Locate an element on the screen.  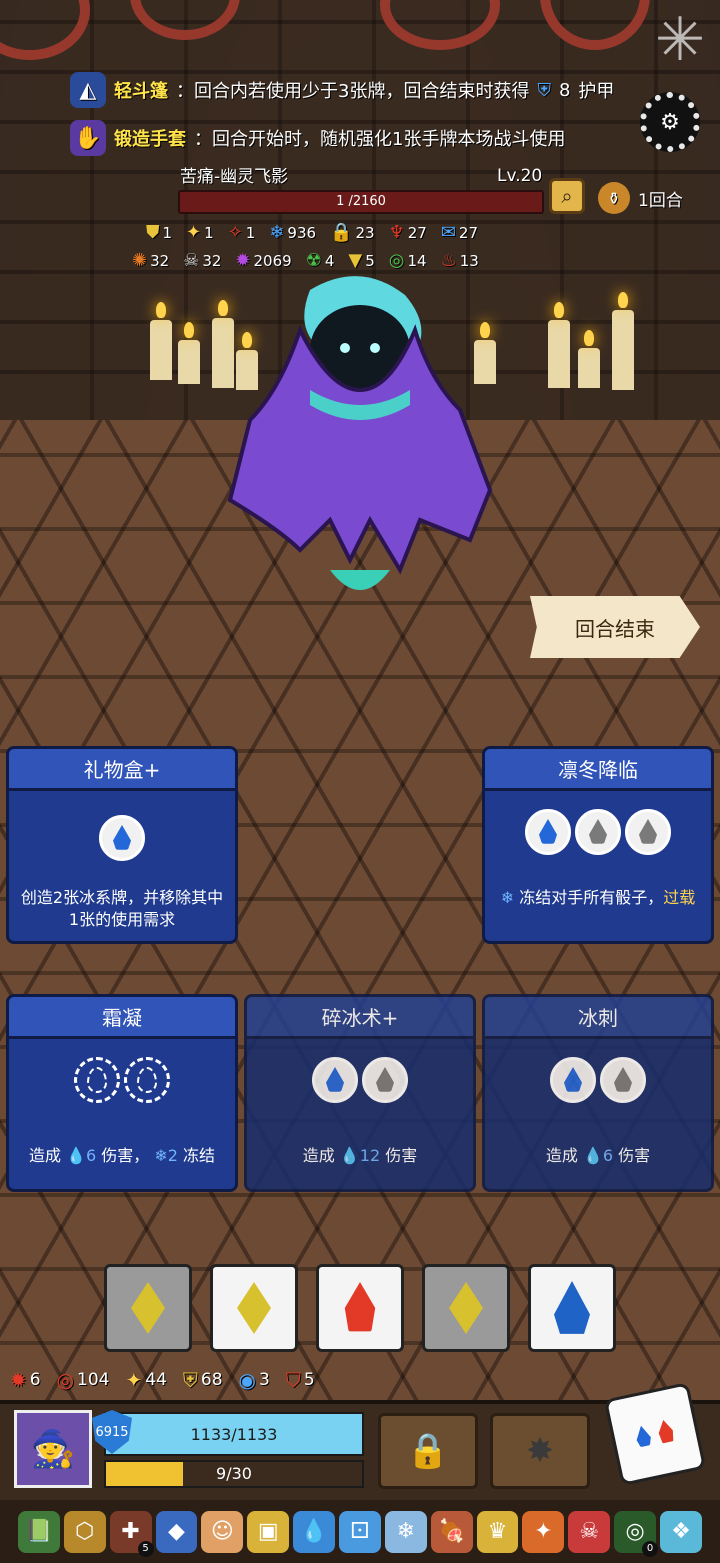
boss-stat: ☠ 32 is located at coordinates (202, 260).